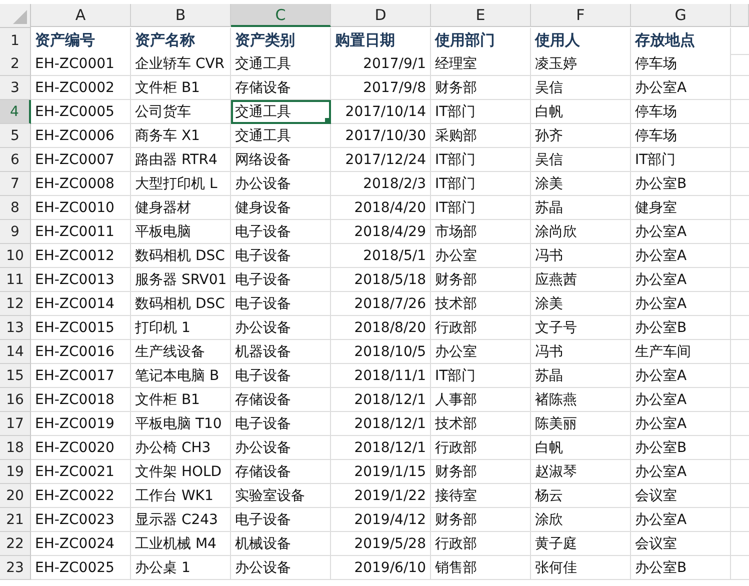 This screenshot has width=749, height=586. What do you see at coordinates (181, 376) in the screenshot?
I see `table-cell: 笔记本电脑 B` at bounding box center [181, 376].